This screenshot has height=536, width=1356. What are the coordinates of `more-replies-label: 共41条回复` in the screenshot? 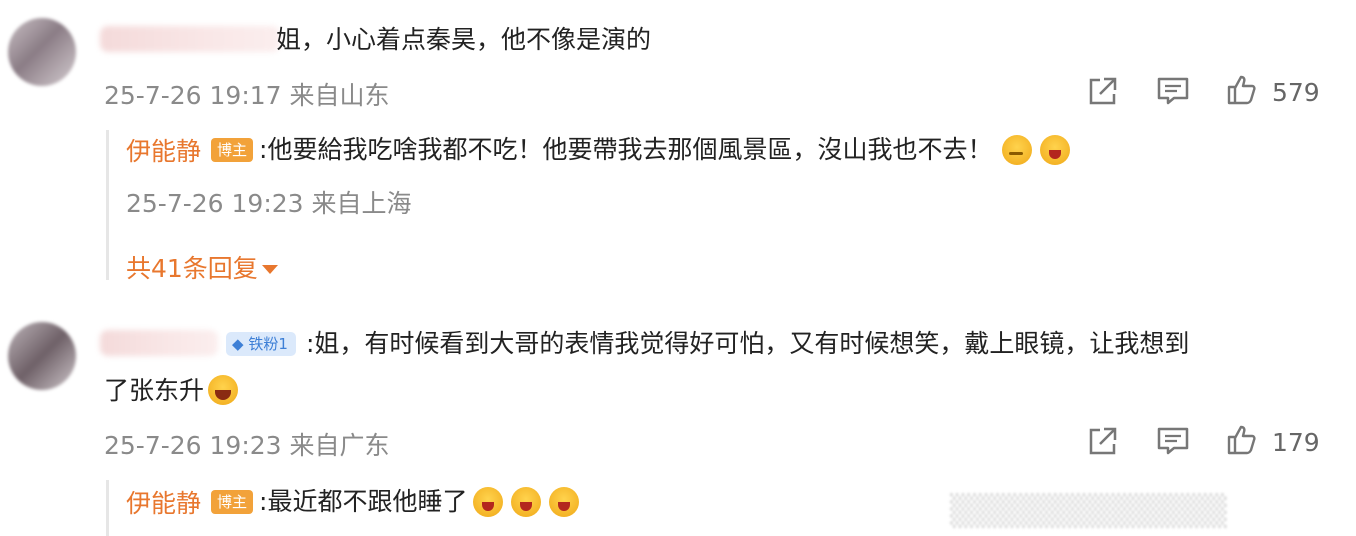 It's located at (192, 268).